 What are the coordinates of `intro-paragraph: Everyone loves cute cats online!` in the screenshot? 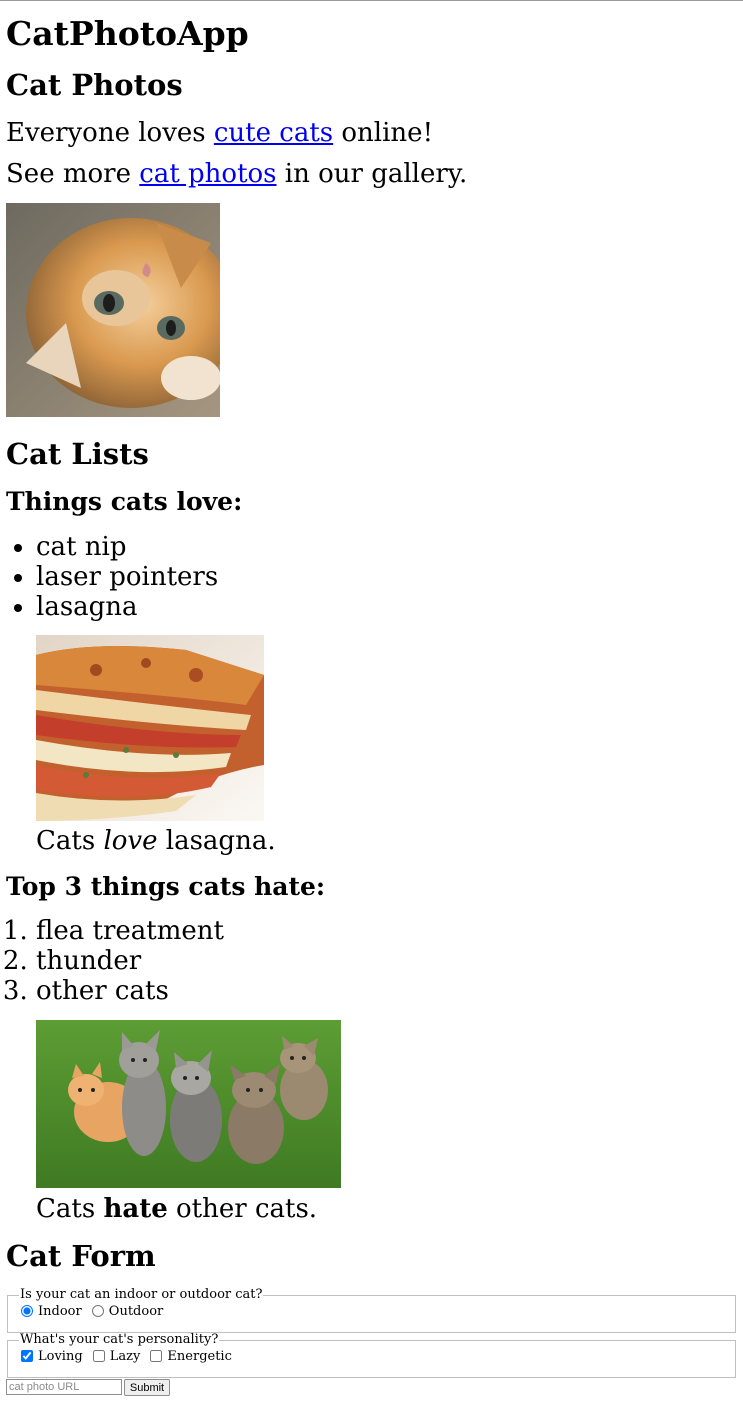 It's located at (219, 133).